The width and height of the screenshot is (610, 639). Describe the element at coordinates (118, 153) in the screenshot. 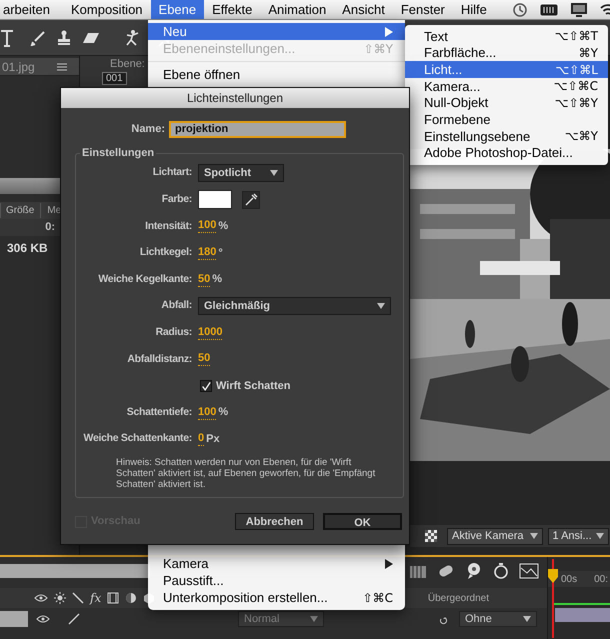

I see `group-title: Einstellungen` at that location.